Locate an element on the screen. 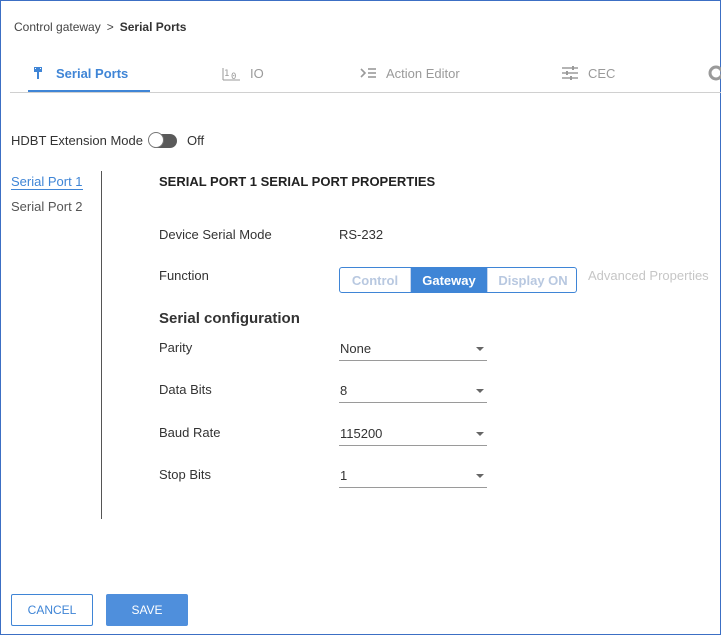 The width and height of the screenshot is (721, 635). breadcrumb-parent: Control gateway is located at coordinates (57, 27).